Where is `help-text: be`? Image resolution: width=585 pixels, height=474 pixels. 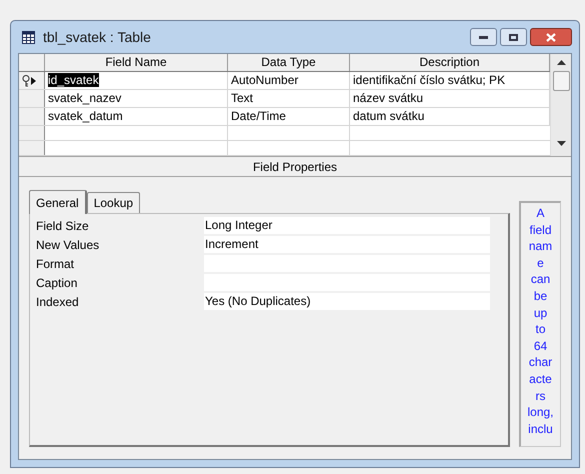
help-text: be is located at coordinates (541, 296).